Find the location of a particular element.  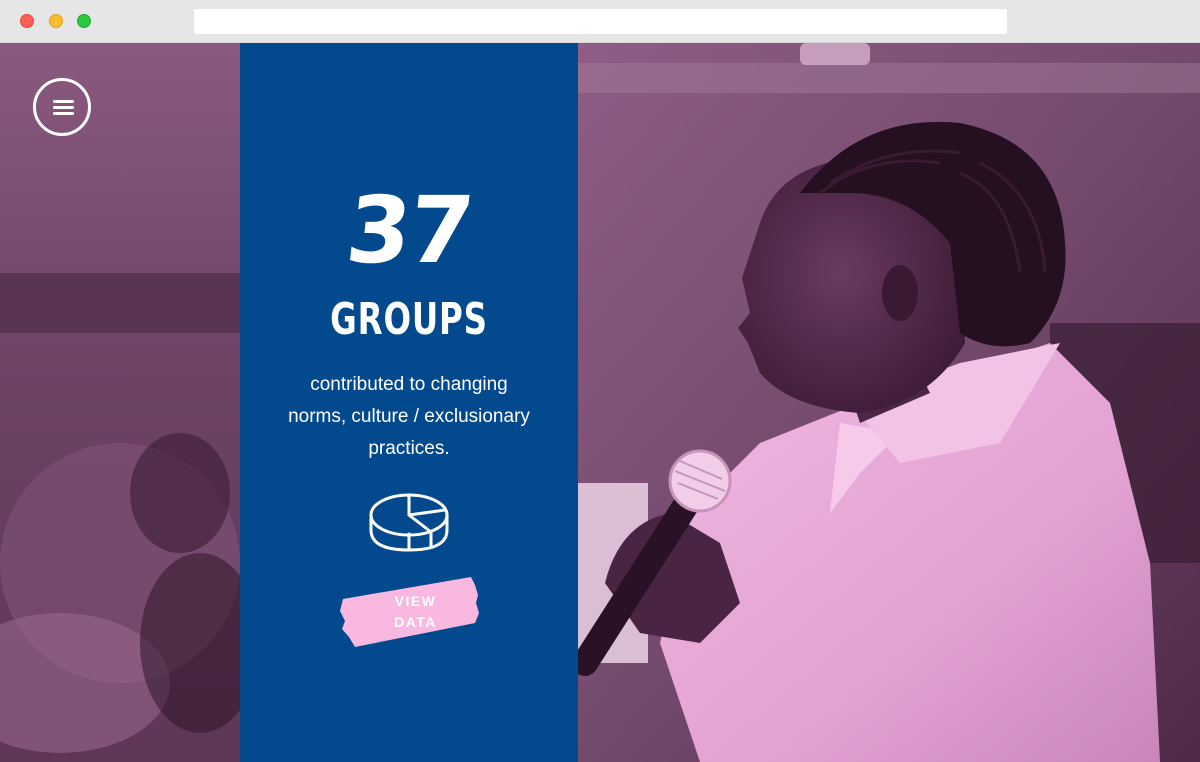

maximize-window-button is located at coordinates (84, 21).